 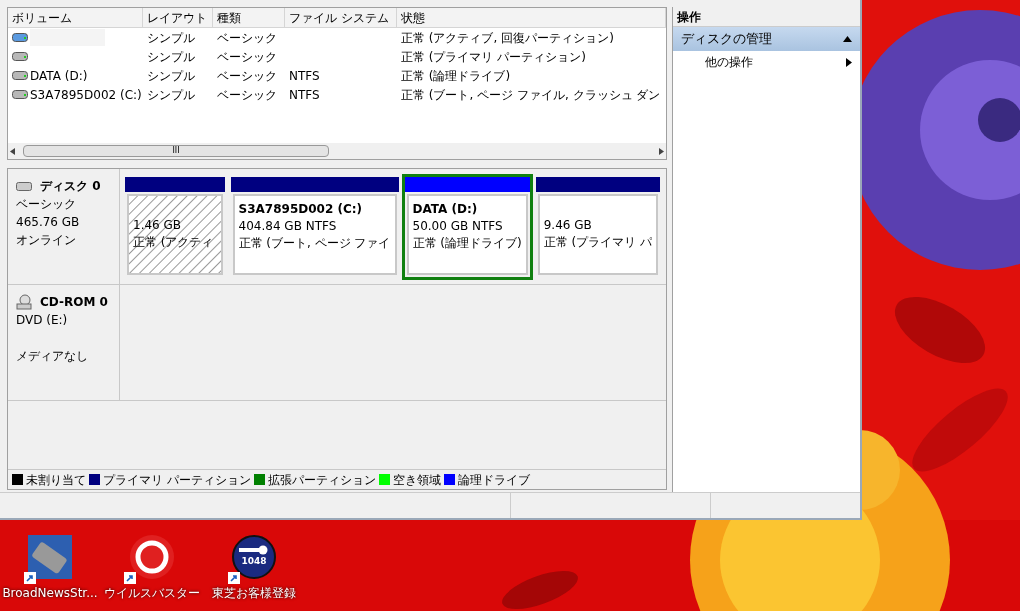 I want to click on horizontal-scrollbar: III, so click(x=337, y=151).